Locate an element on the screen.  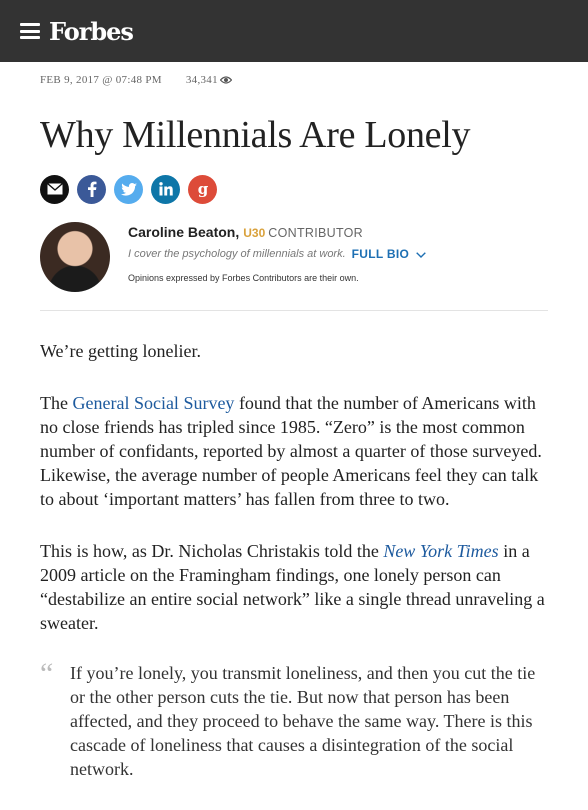
facebook-share-button is located at coordinates (91, 189).